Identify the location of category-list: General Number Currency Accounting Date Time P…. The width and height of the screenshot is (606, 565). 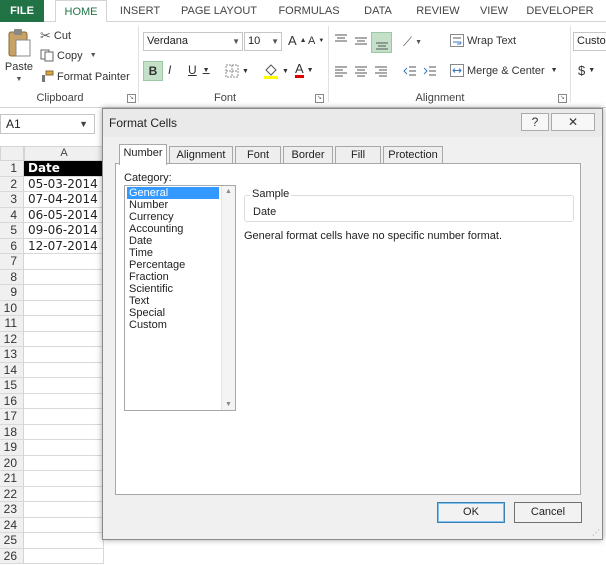
(180, 298).